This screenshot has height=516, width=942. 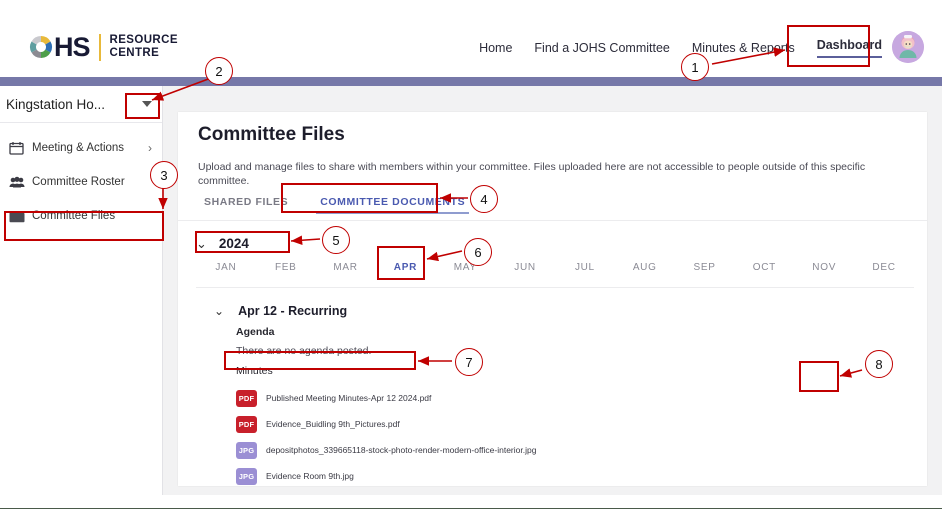 I want to click on tab-shared-files: SHARED FILES, so click(x=246, y=203).